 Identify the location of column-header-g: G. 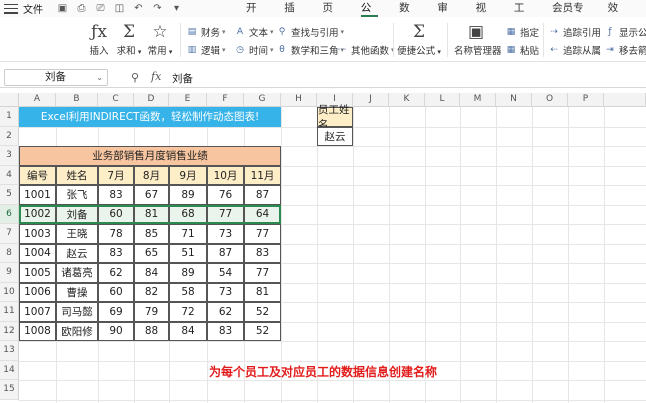
(262, 100).